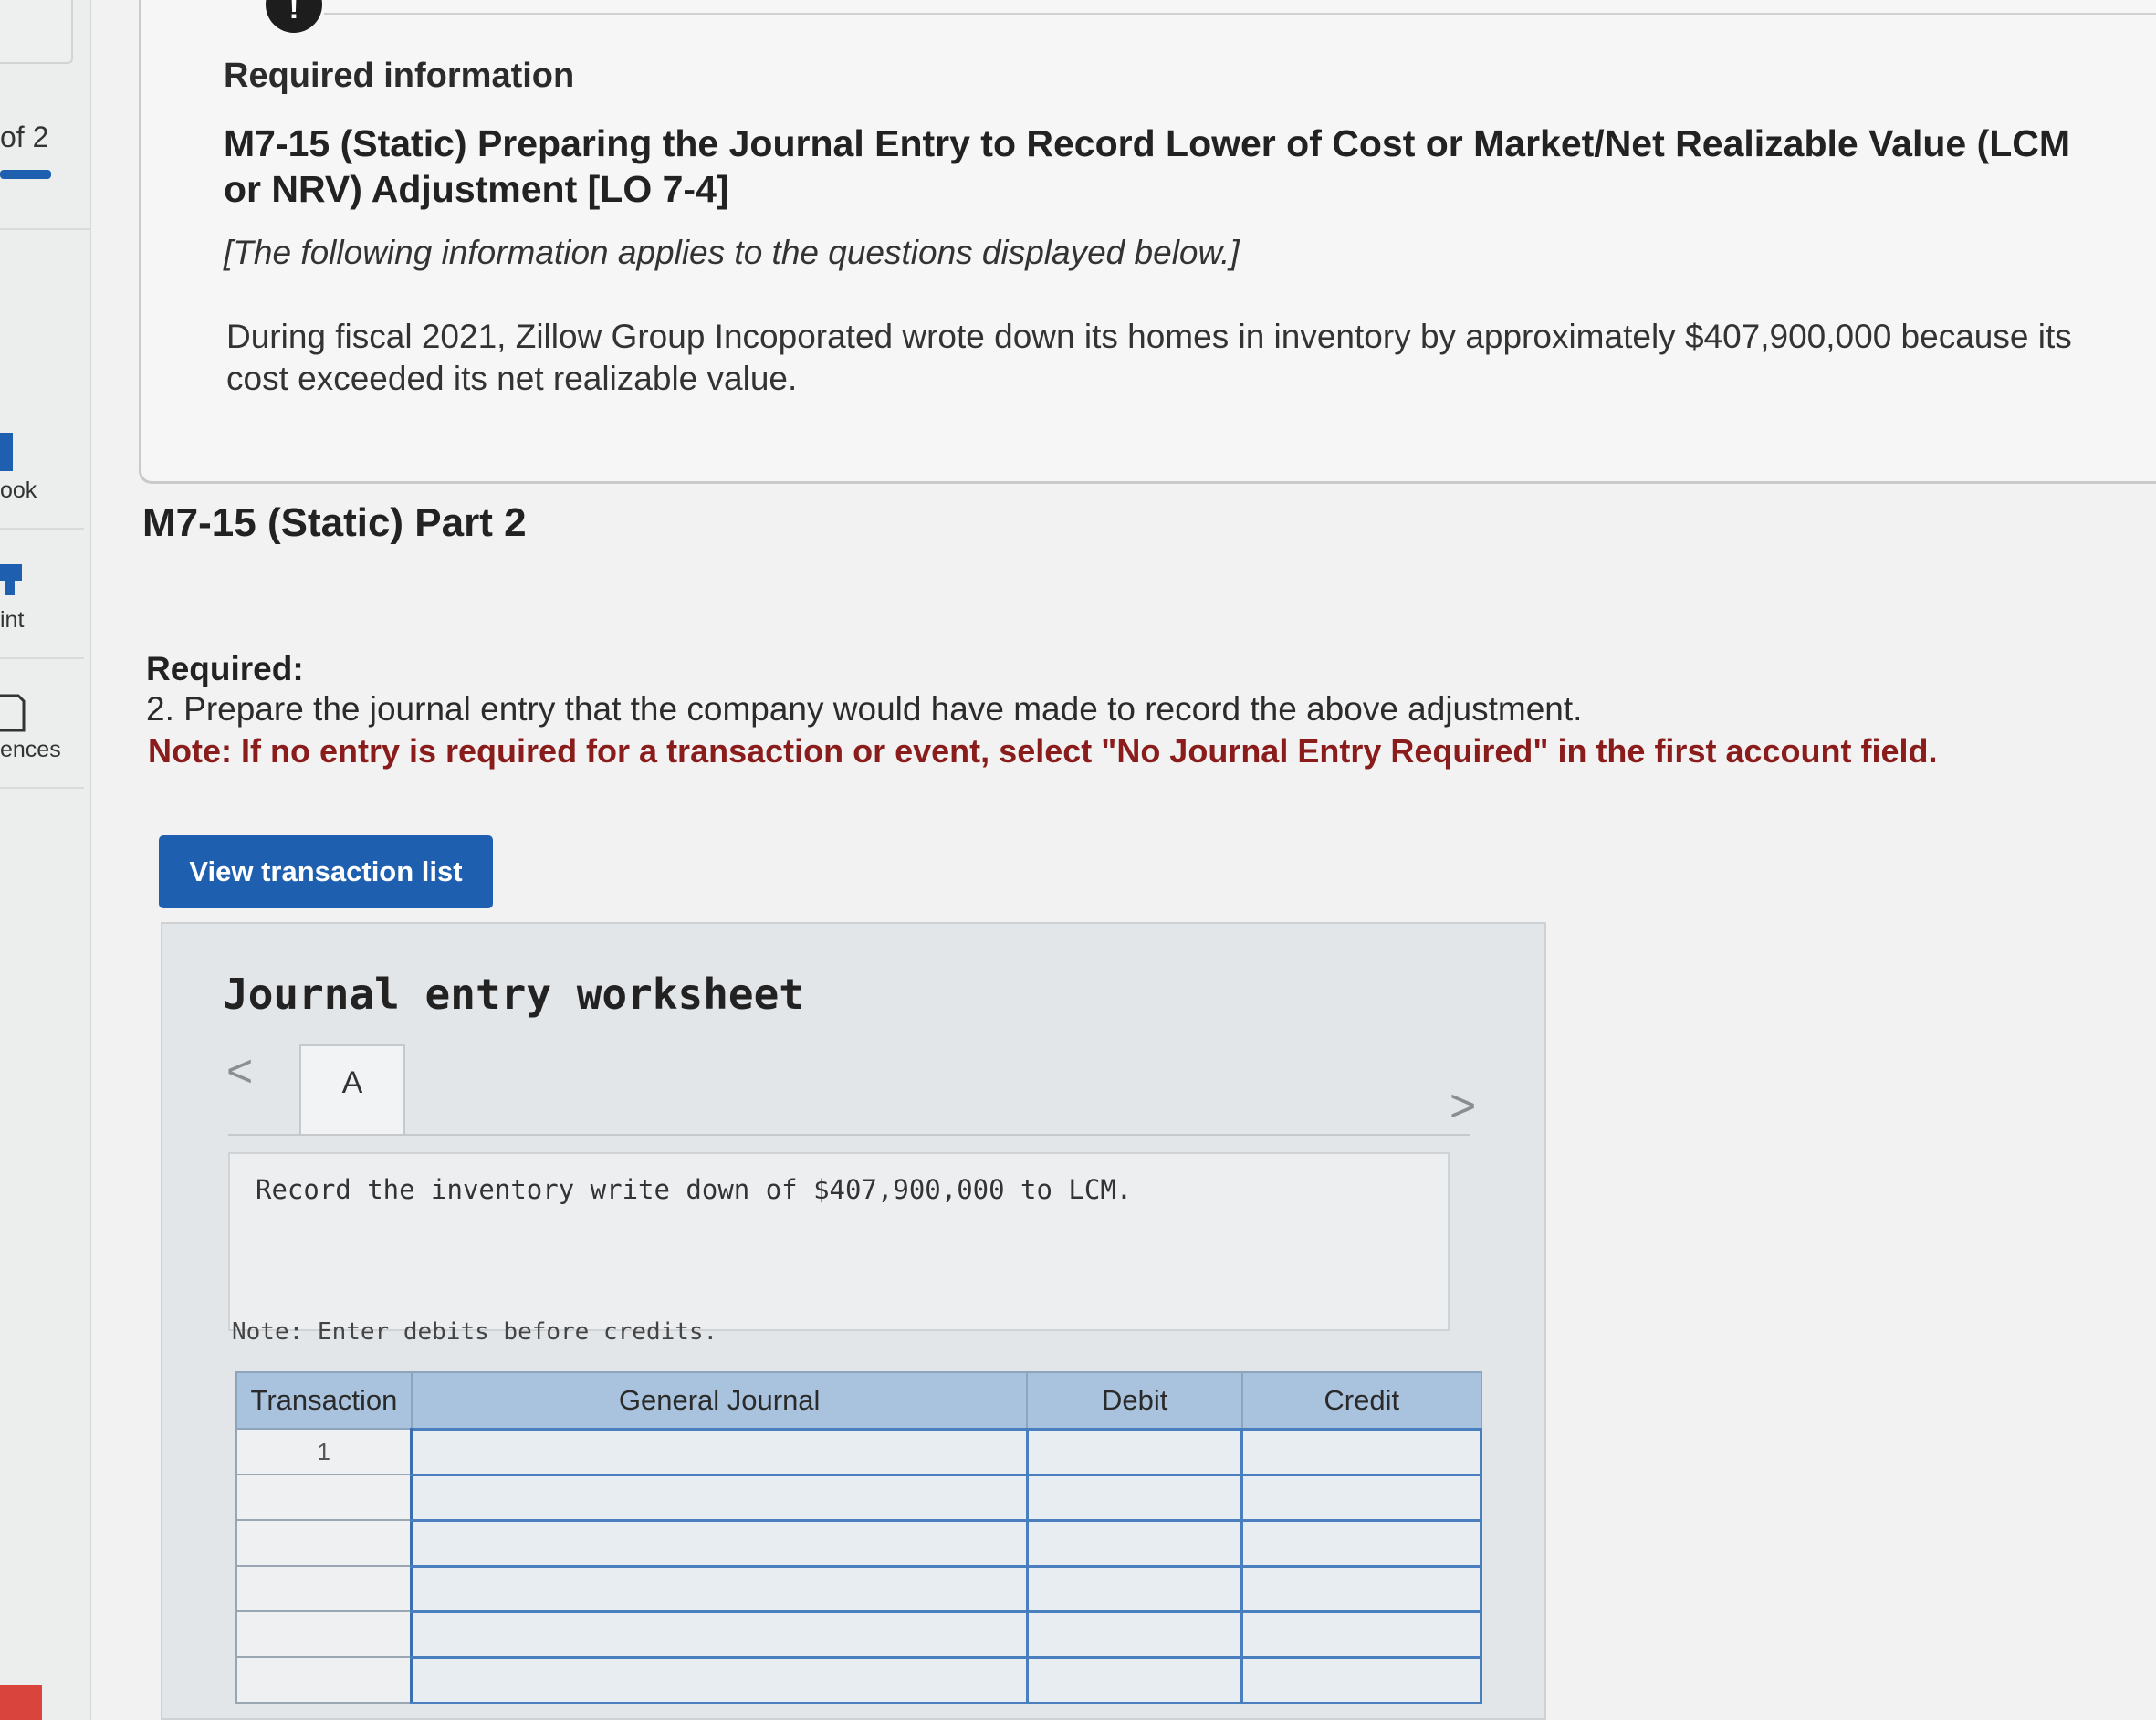 Image resolution: width=2156 pixels, height=1720 pixels. What do you see at coordinates (294, 16) in the screenshot?
I see `alert-icon: !` at bounding box center [294, 16].